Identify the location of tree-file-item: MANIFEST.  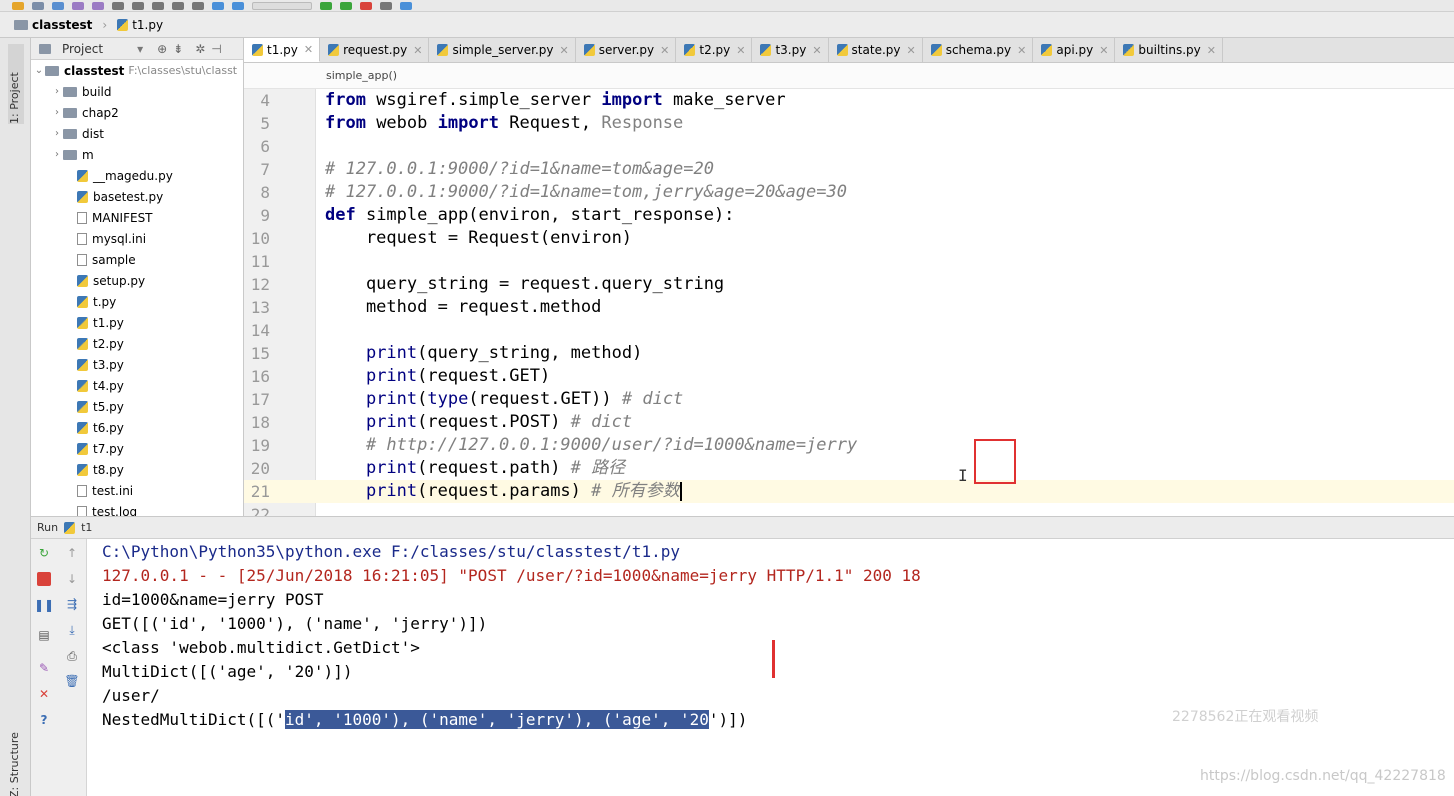
(137, 217).